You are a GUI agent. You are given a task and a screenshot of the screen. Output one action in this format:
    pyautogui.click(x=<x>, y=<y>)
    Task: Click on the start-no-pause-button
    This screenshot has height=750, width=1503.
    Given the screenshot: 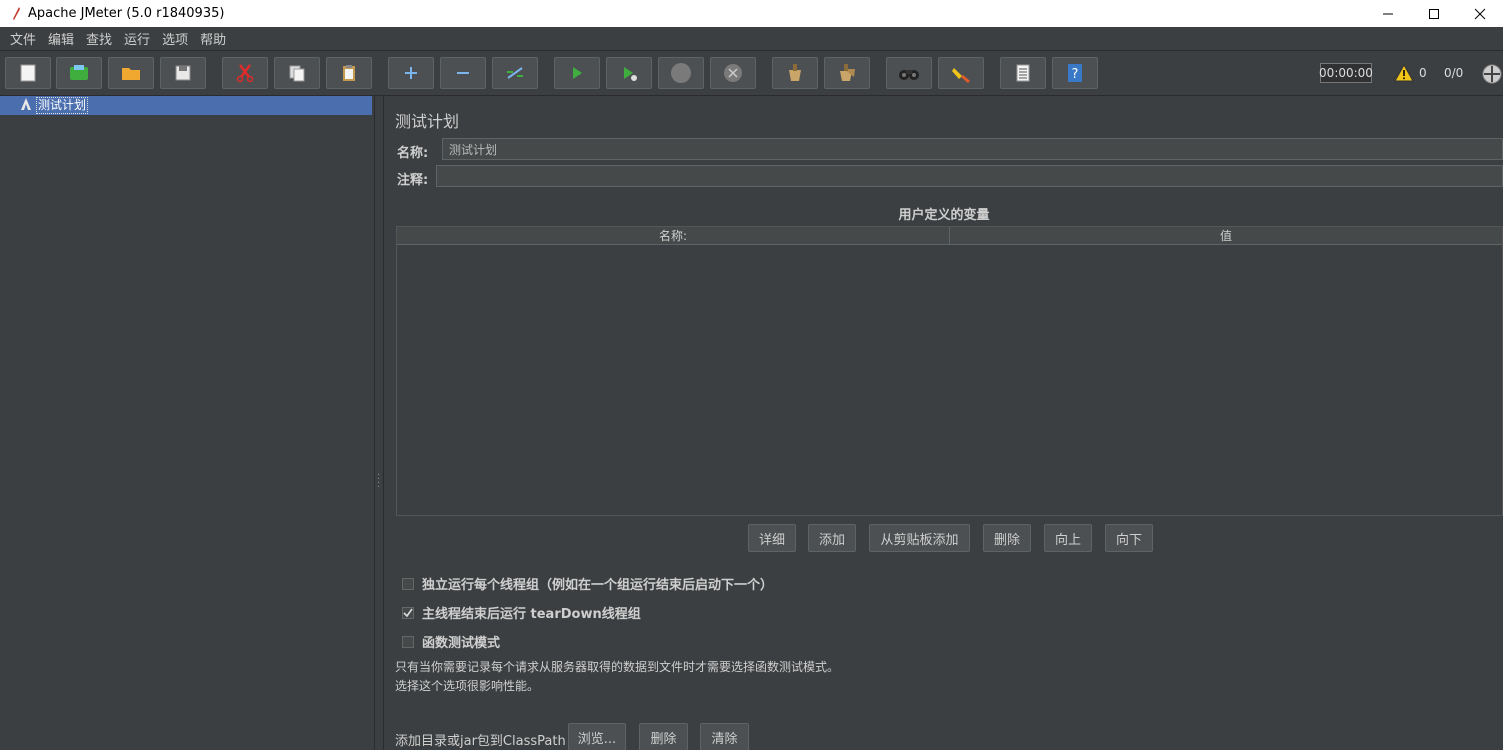 What is the action you would take?
    pyautogui.click(x=629, y=73)
    